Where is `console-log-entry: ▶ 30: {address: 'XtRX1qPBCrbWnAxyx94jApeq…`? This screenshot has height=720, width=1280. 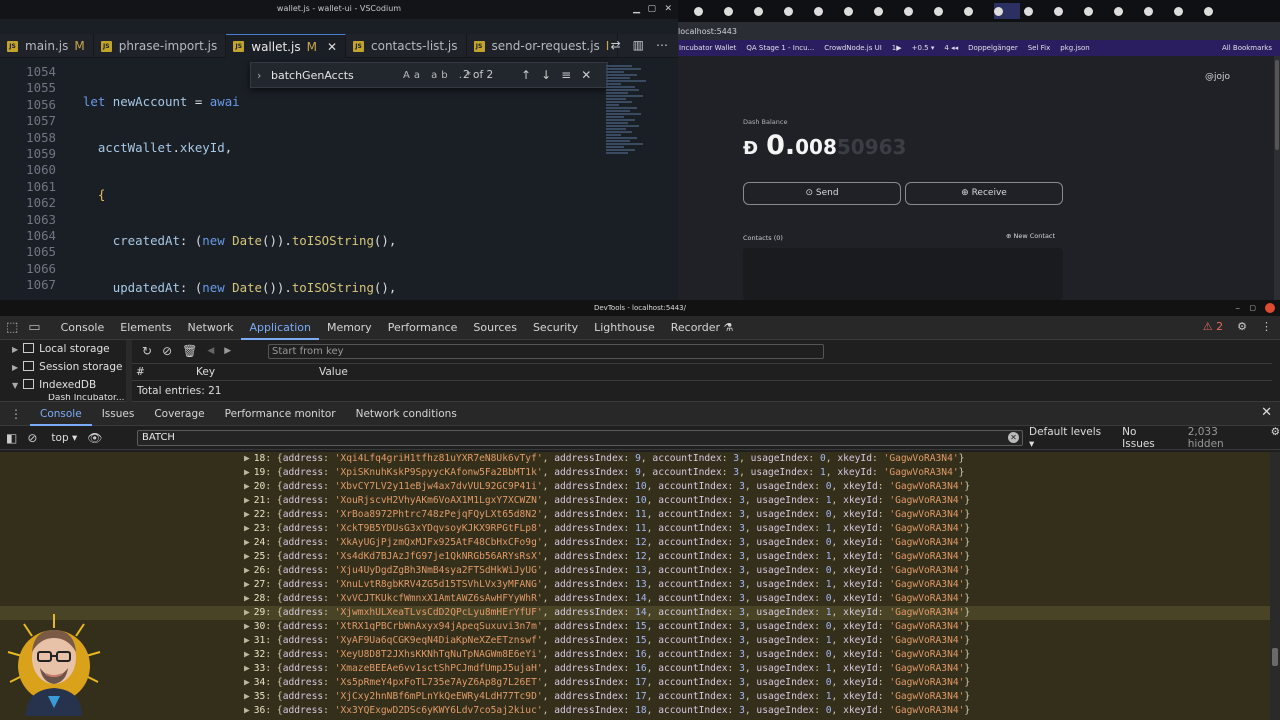
console-log-entry: ▶ 30: {address: 'XtRX1qPBCrbWnAxyx94jApeq… is located at coordinates (635, 627).